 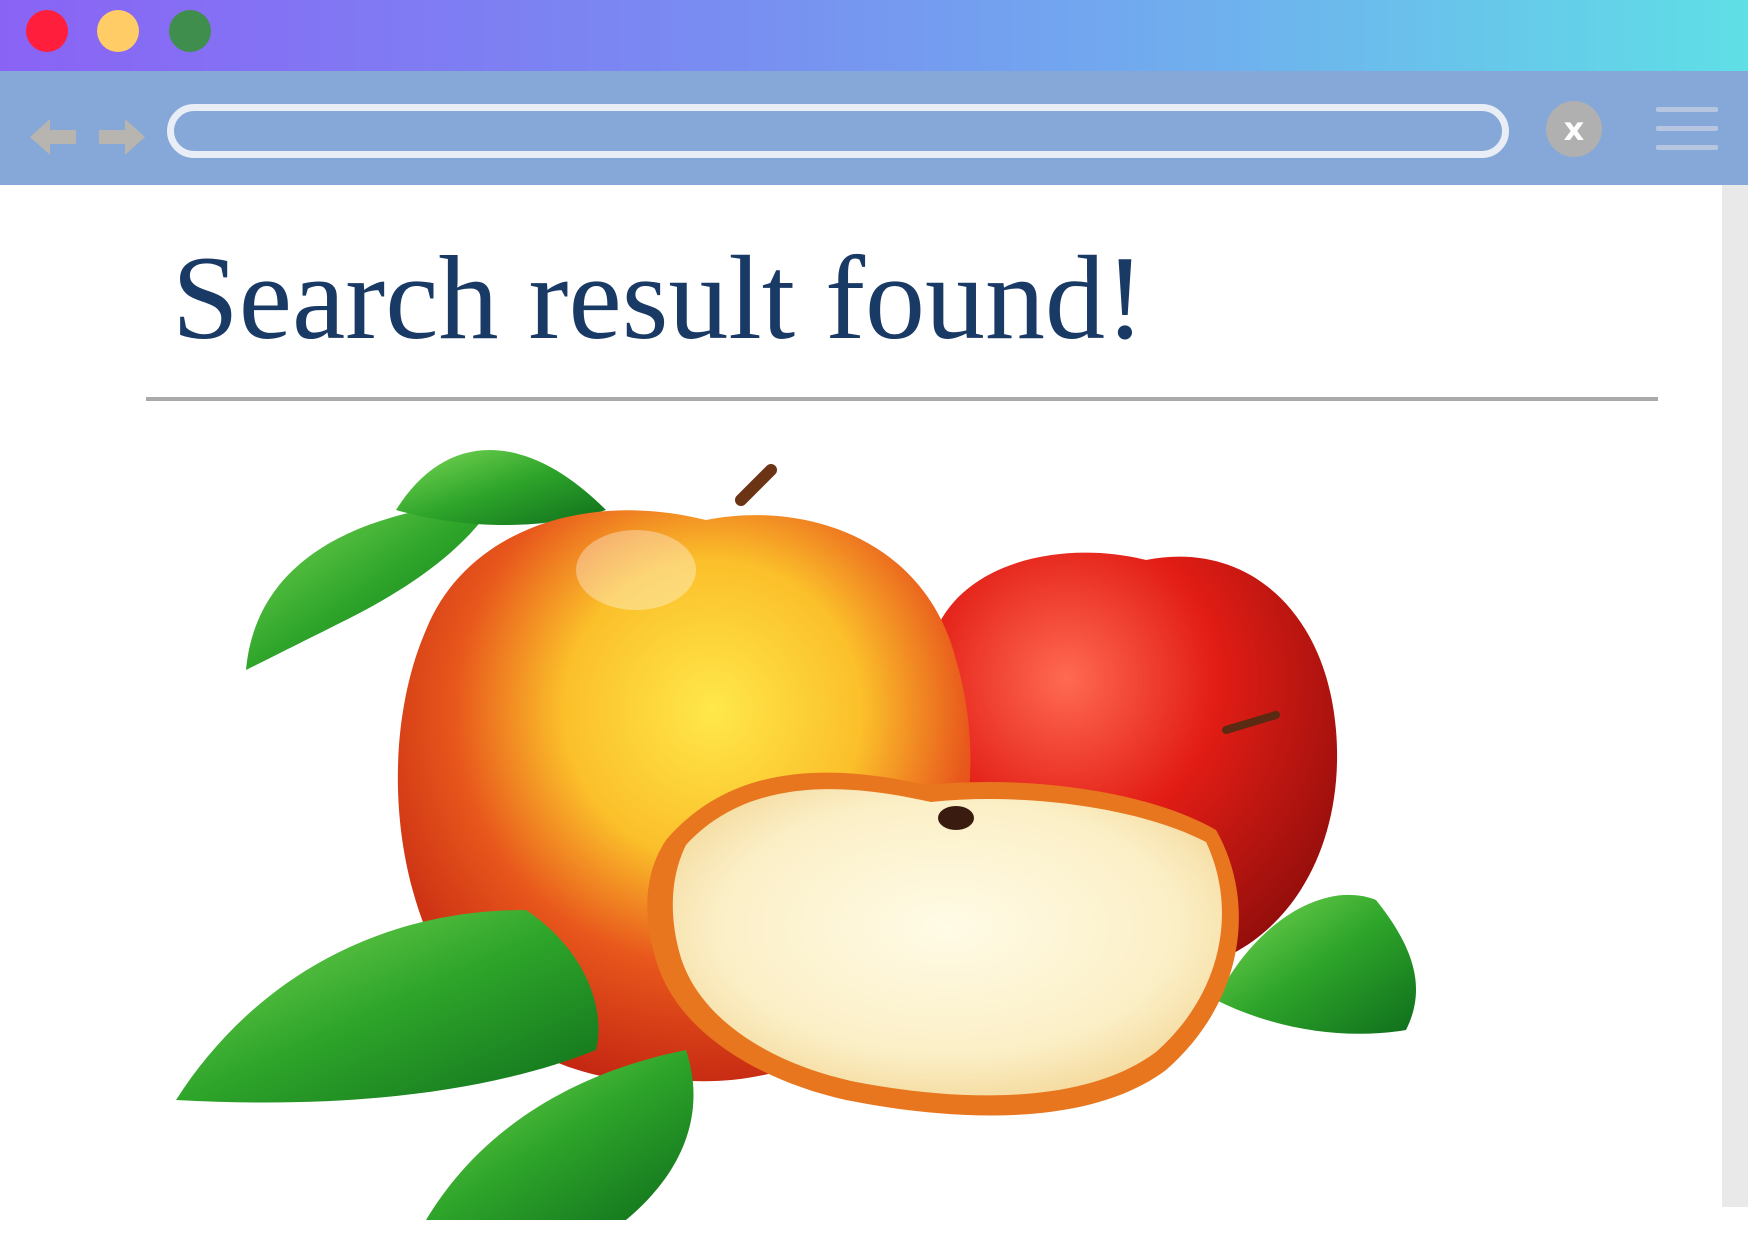 I want to click on title-divider, so click(x=902, y=399).